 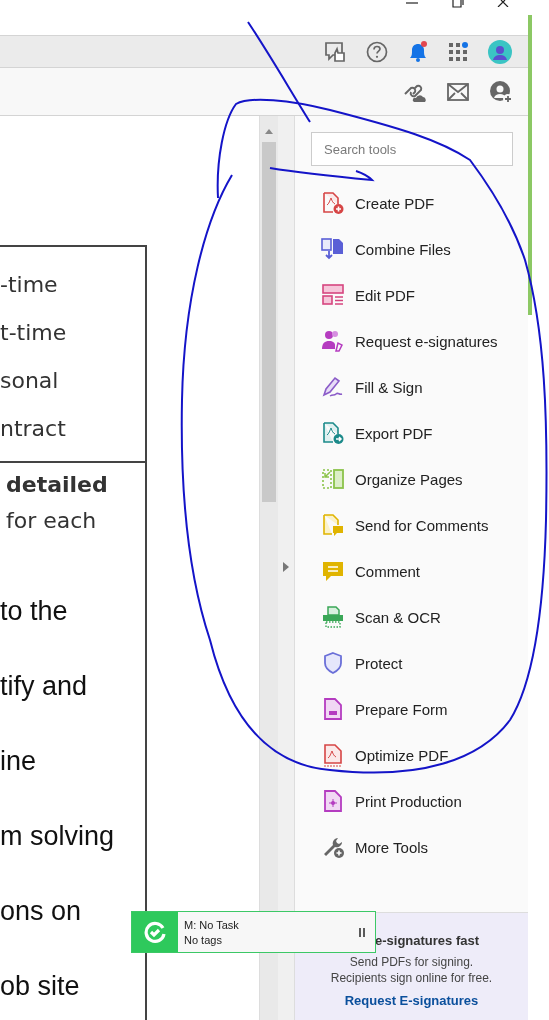 I want to click on tool-item: Create PDF, so click(x=411, y=203).